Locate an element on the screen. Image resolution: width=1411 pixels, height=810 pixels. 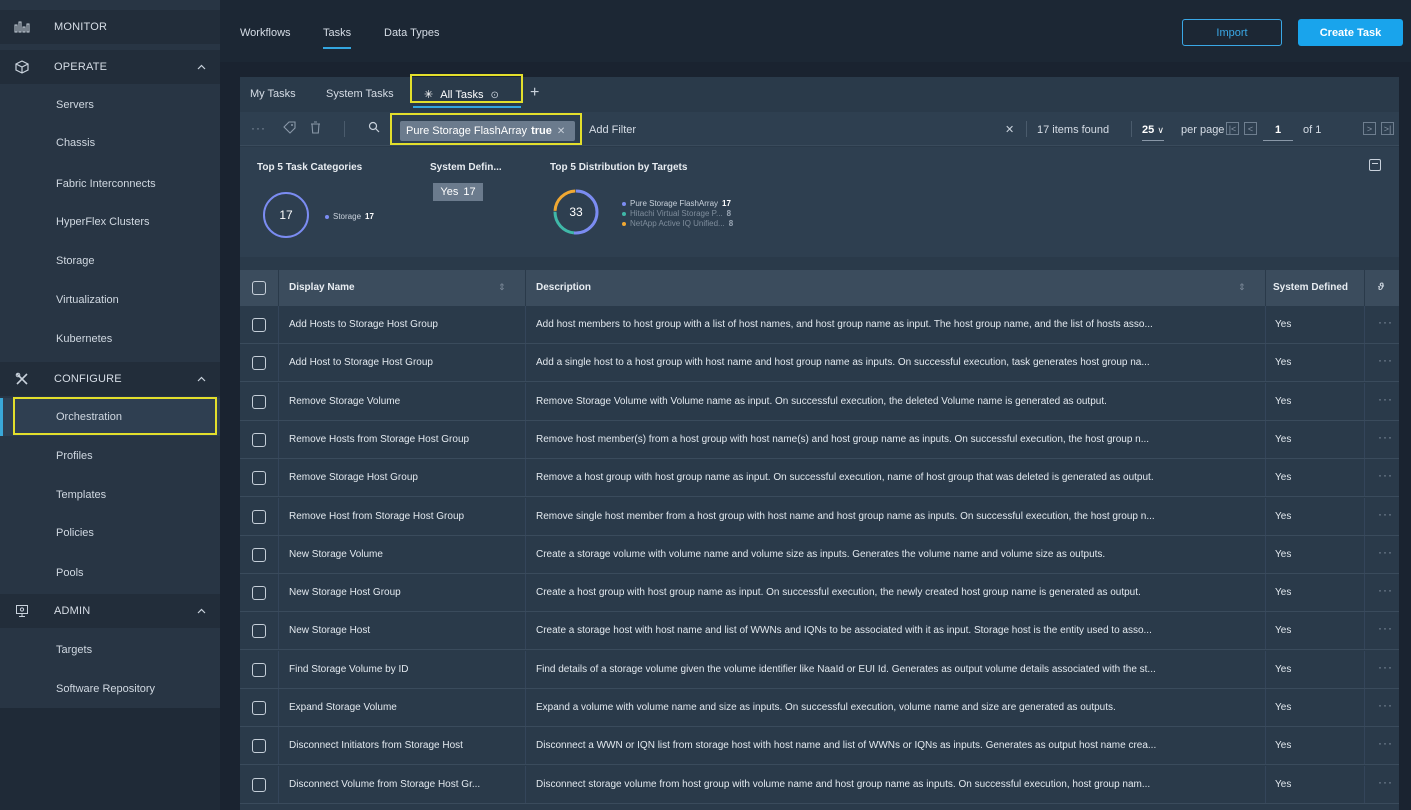
column-settings-icon: ϑ is located at coordinates (1381, 287).